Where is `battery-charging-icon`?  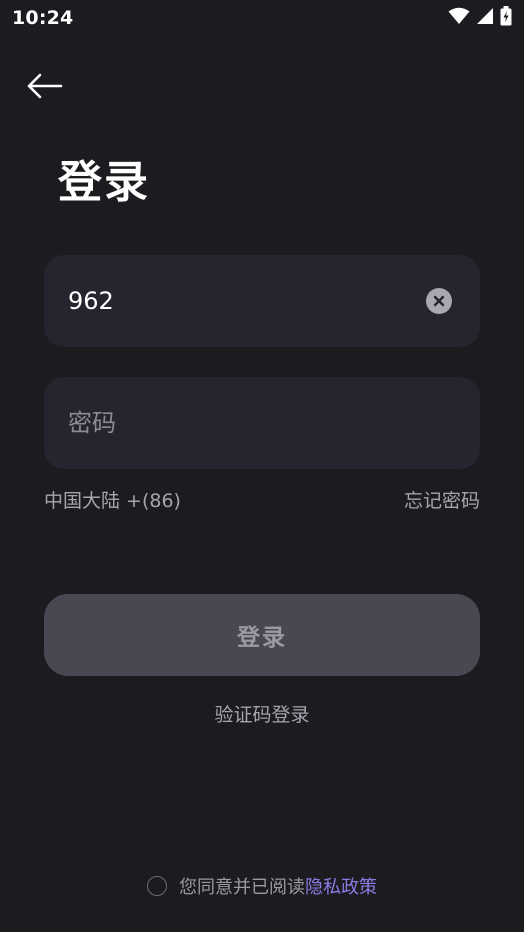
battery-charging-icon is located at coordinates (506, 16).